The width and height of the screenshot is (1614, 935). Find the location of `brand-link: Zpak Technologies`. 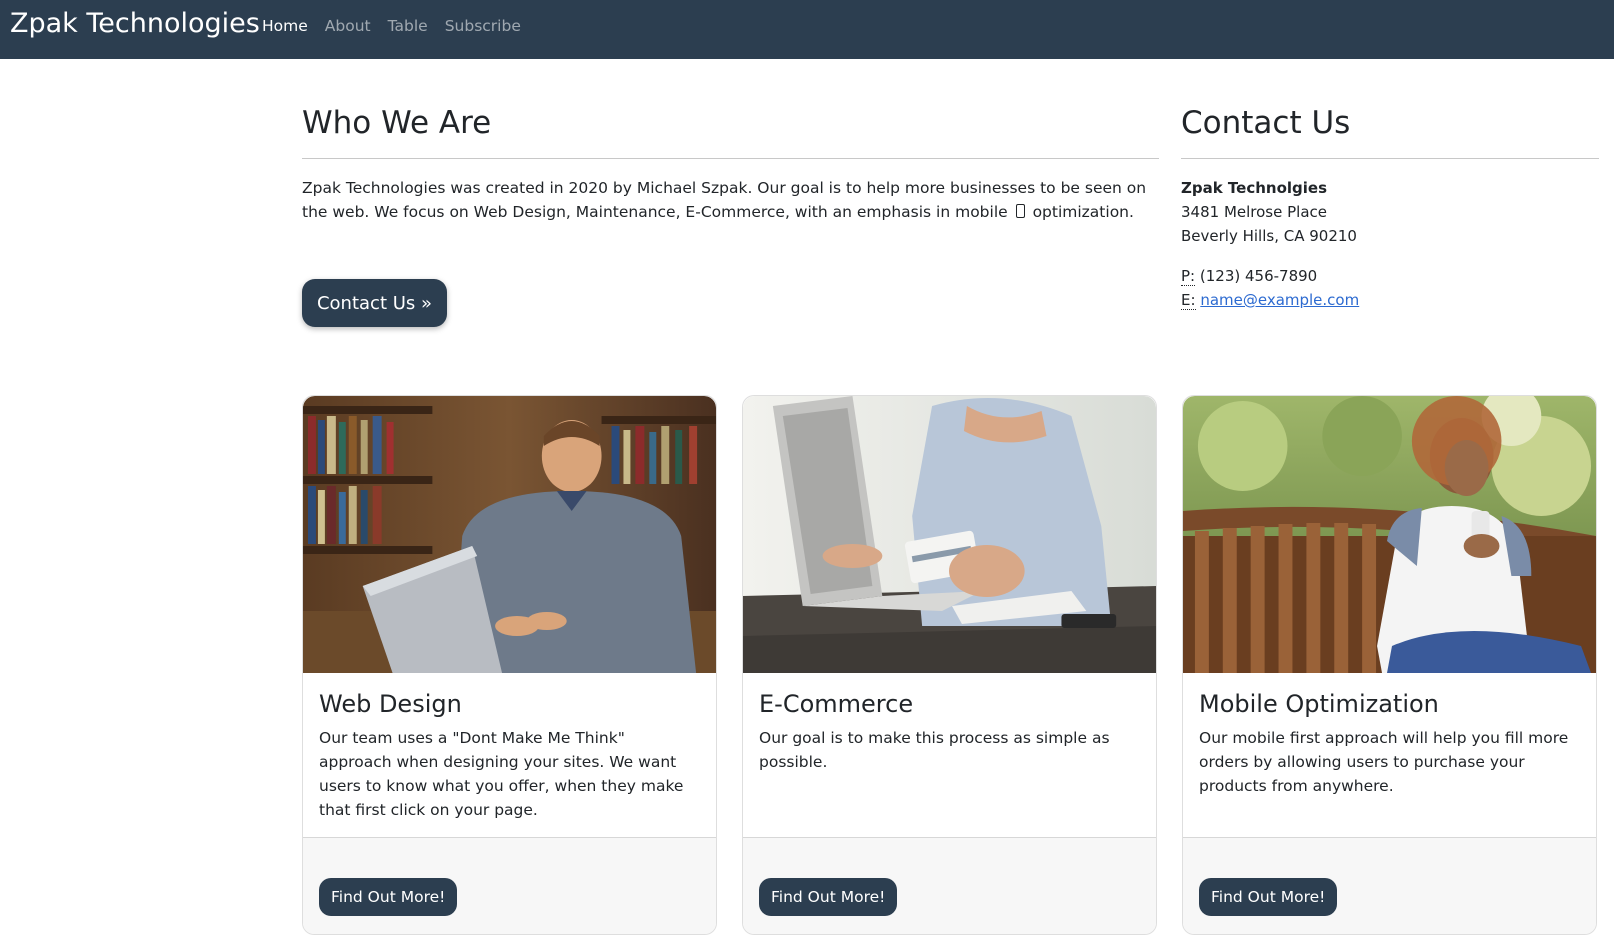

brand-link: Zpak Technologies is located at coordinates (135, 23).